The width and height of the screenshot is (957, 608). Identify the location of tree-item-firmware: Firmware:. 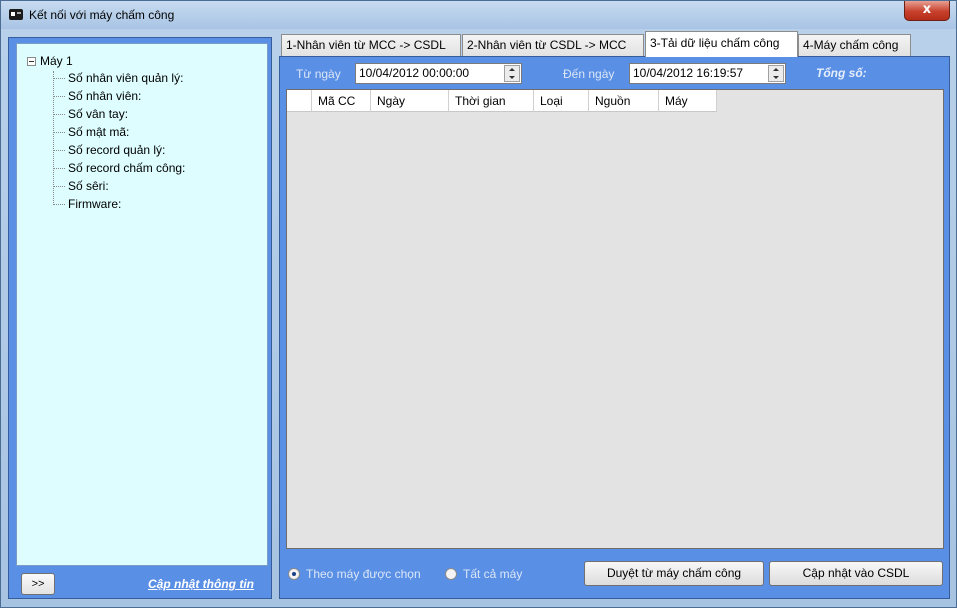
(87, 204).